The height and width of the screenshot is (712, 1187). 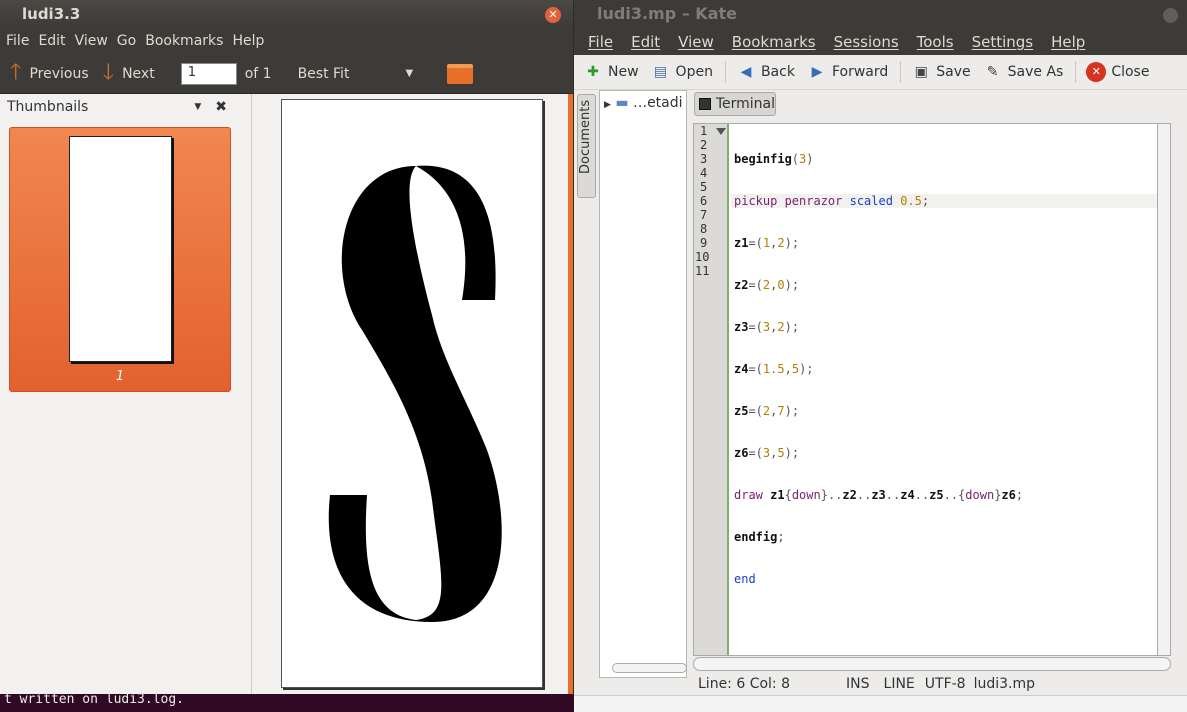 What do you see at coordinates (704, 187) in the screenshot?
I see `line-number: 5` at bounding box center [704, 187].